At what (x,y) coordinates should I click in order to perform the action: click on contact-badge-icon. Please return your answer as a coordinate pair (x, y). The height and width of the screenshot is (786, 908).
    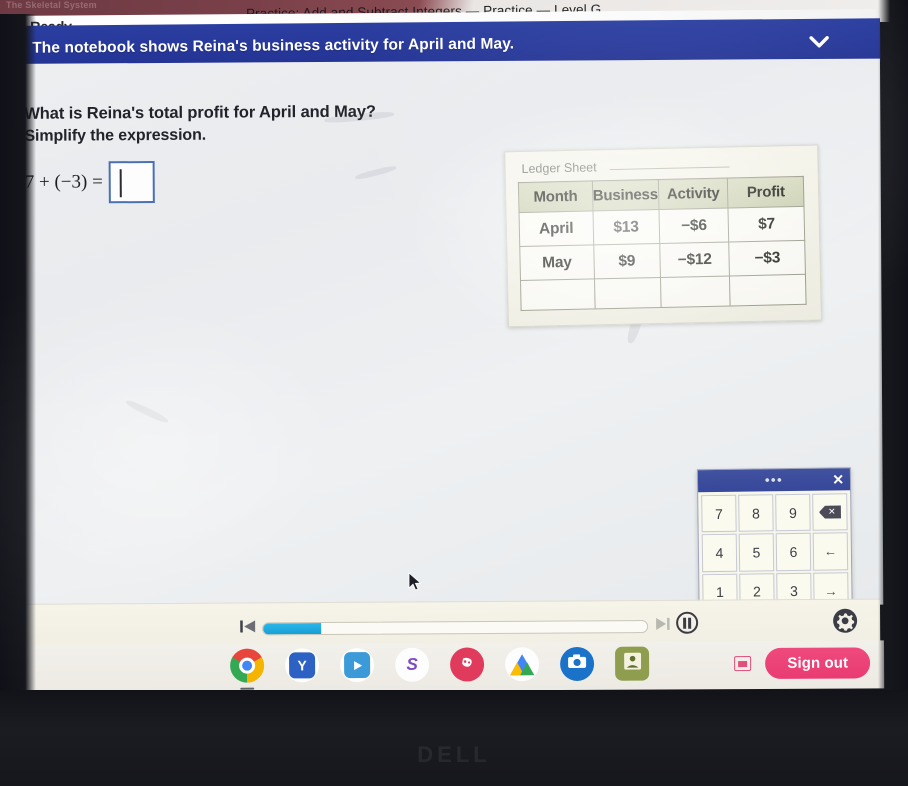
    Looking at the image, I should click on (632, 663).